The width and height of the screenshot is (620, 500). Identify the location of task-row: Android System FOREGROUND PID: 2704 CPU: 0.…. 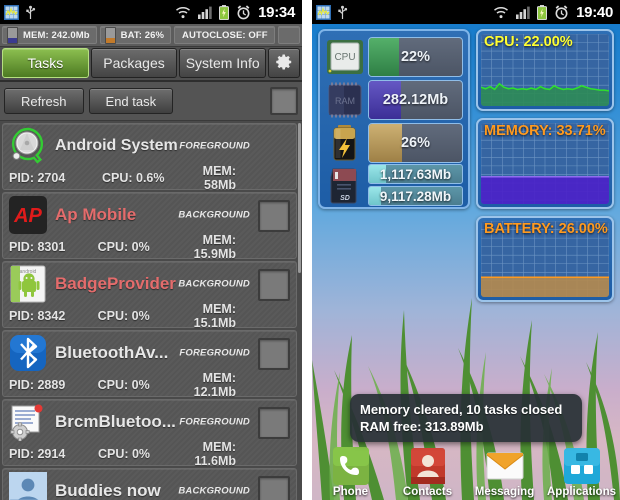
(149, 157).